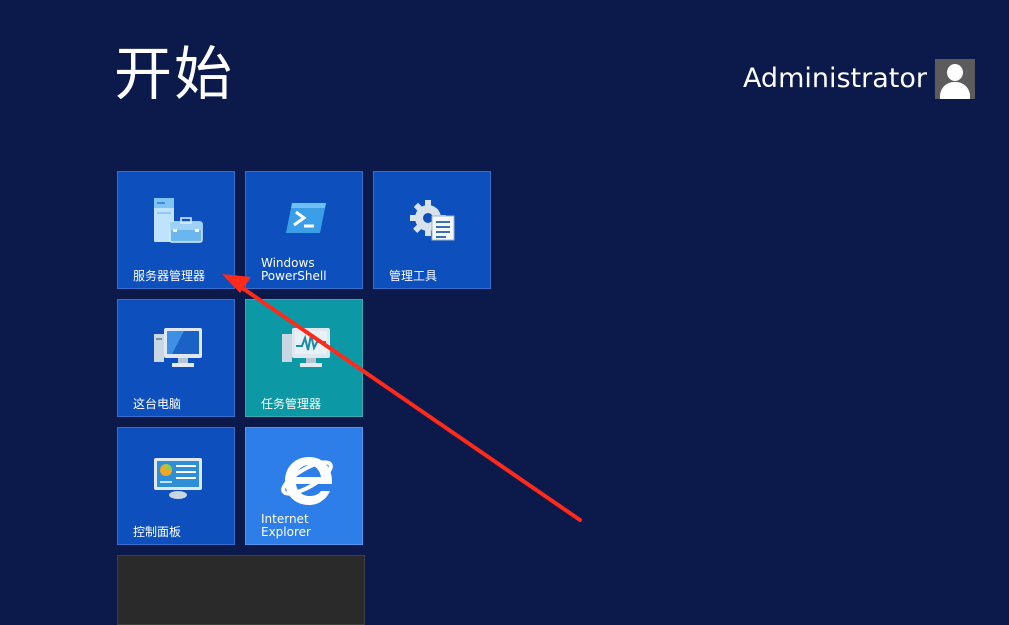 Image resolution: width=1009 pixels, height=625 pixels. Describe the element at coordinates (178, 478) in the screenshot. I see `control-panel-icon` at that location.